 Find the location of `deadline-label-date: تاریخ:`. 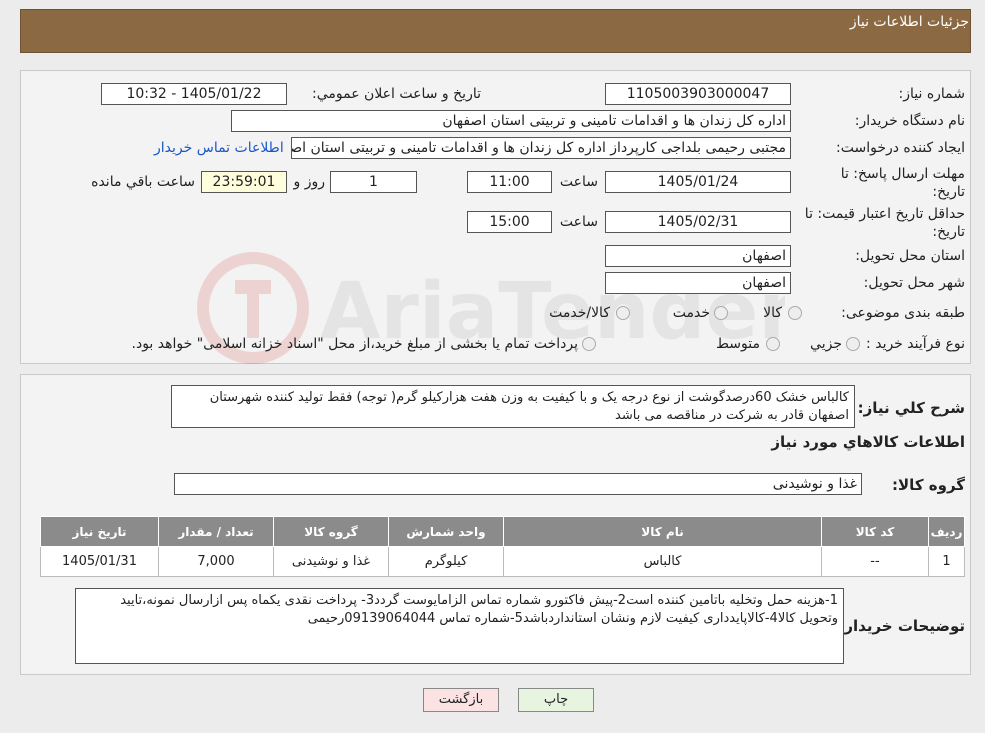

deadline-label-date: تاریخ: is located at coordinates (948, 192).